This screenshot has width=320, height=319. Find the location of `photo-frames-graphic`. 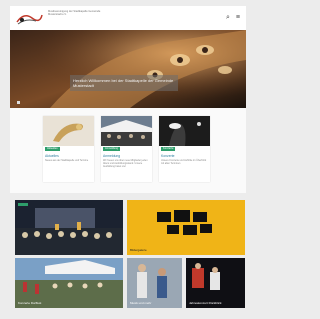

photo-frames-graphic is located at coordinates (184, 222).